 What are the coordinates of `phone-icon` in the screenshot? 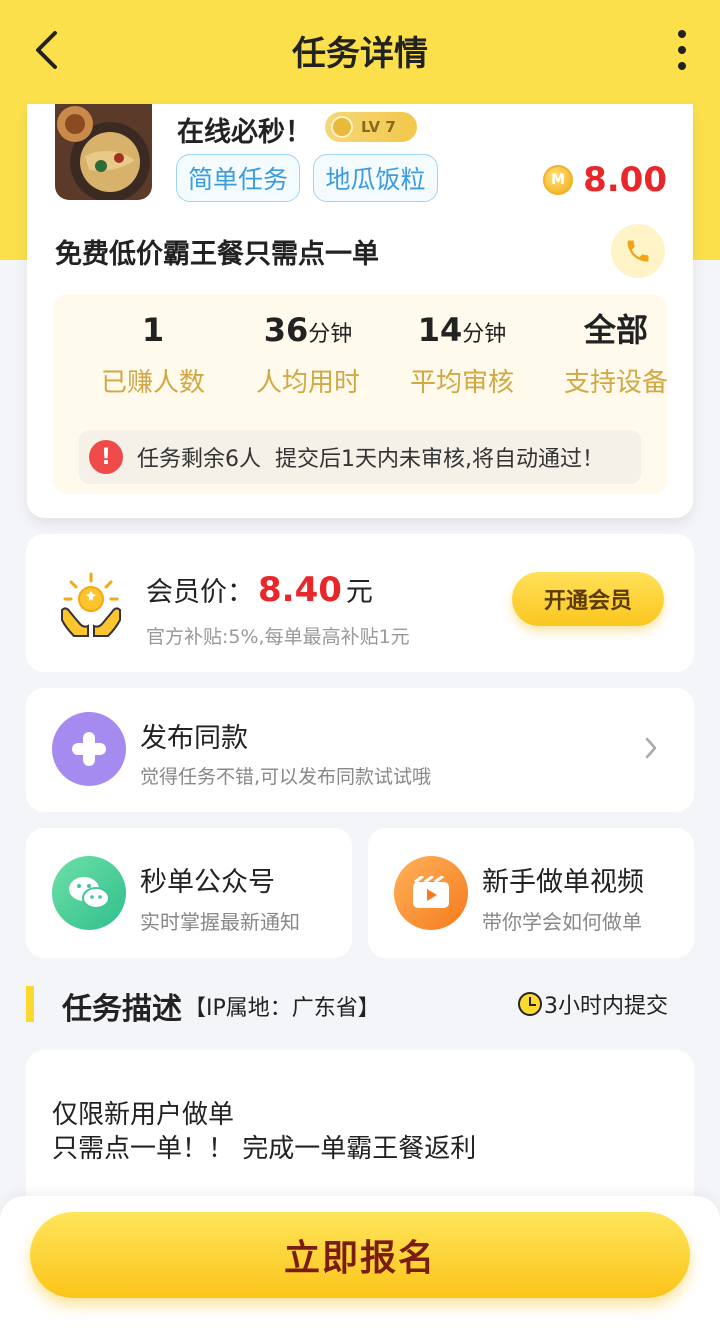 It's located at (638, 251).